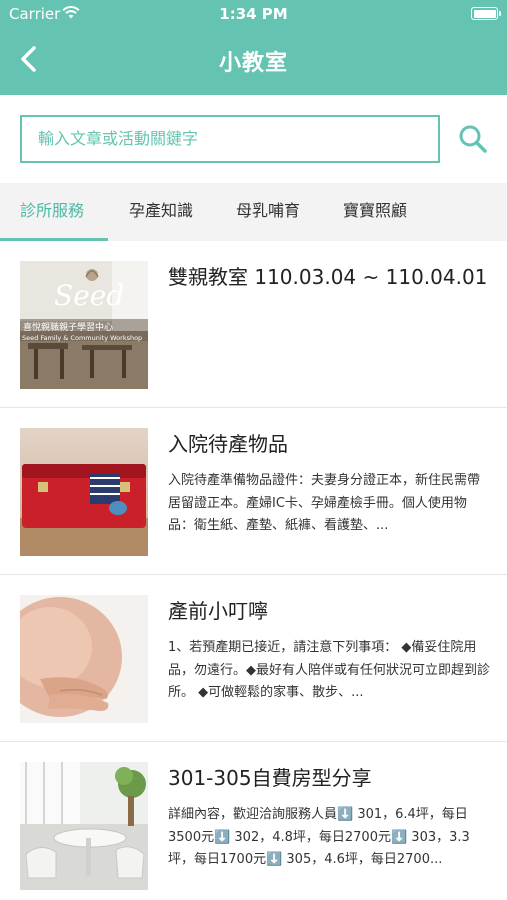 This screenshot has height=900, width=507. I want to click on status-time: 1:34 PM, so click(253, 14).